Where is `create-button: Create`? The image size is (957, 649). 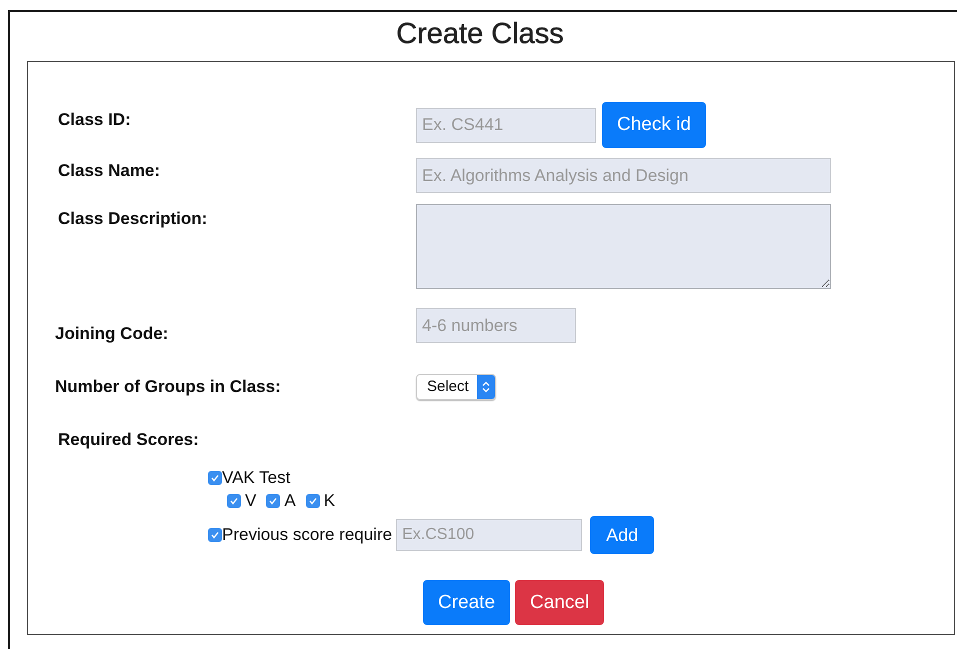 create-button: Create is located at coordinates (466, 602).